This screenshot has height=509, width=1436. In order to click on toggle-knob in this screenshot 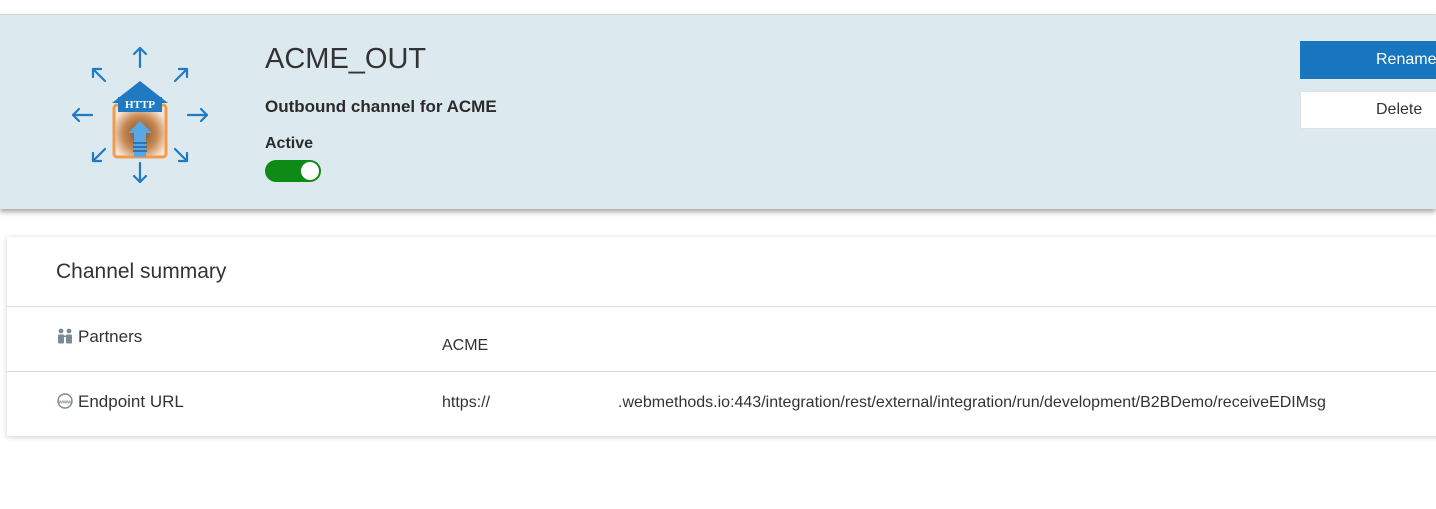, I will do `click(310, 171)`.